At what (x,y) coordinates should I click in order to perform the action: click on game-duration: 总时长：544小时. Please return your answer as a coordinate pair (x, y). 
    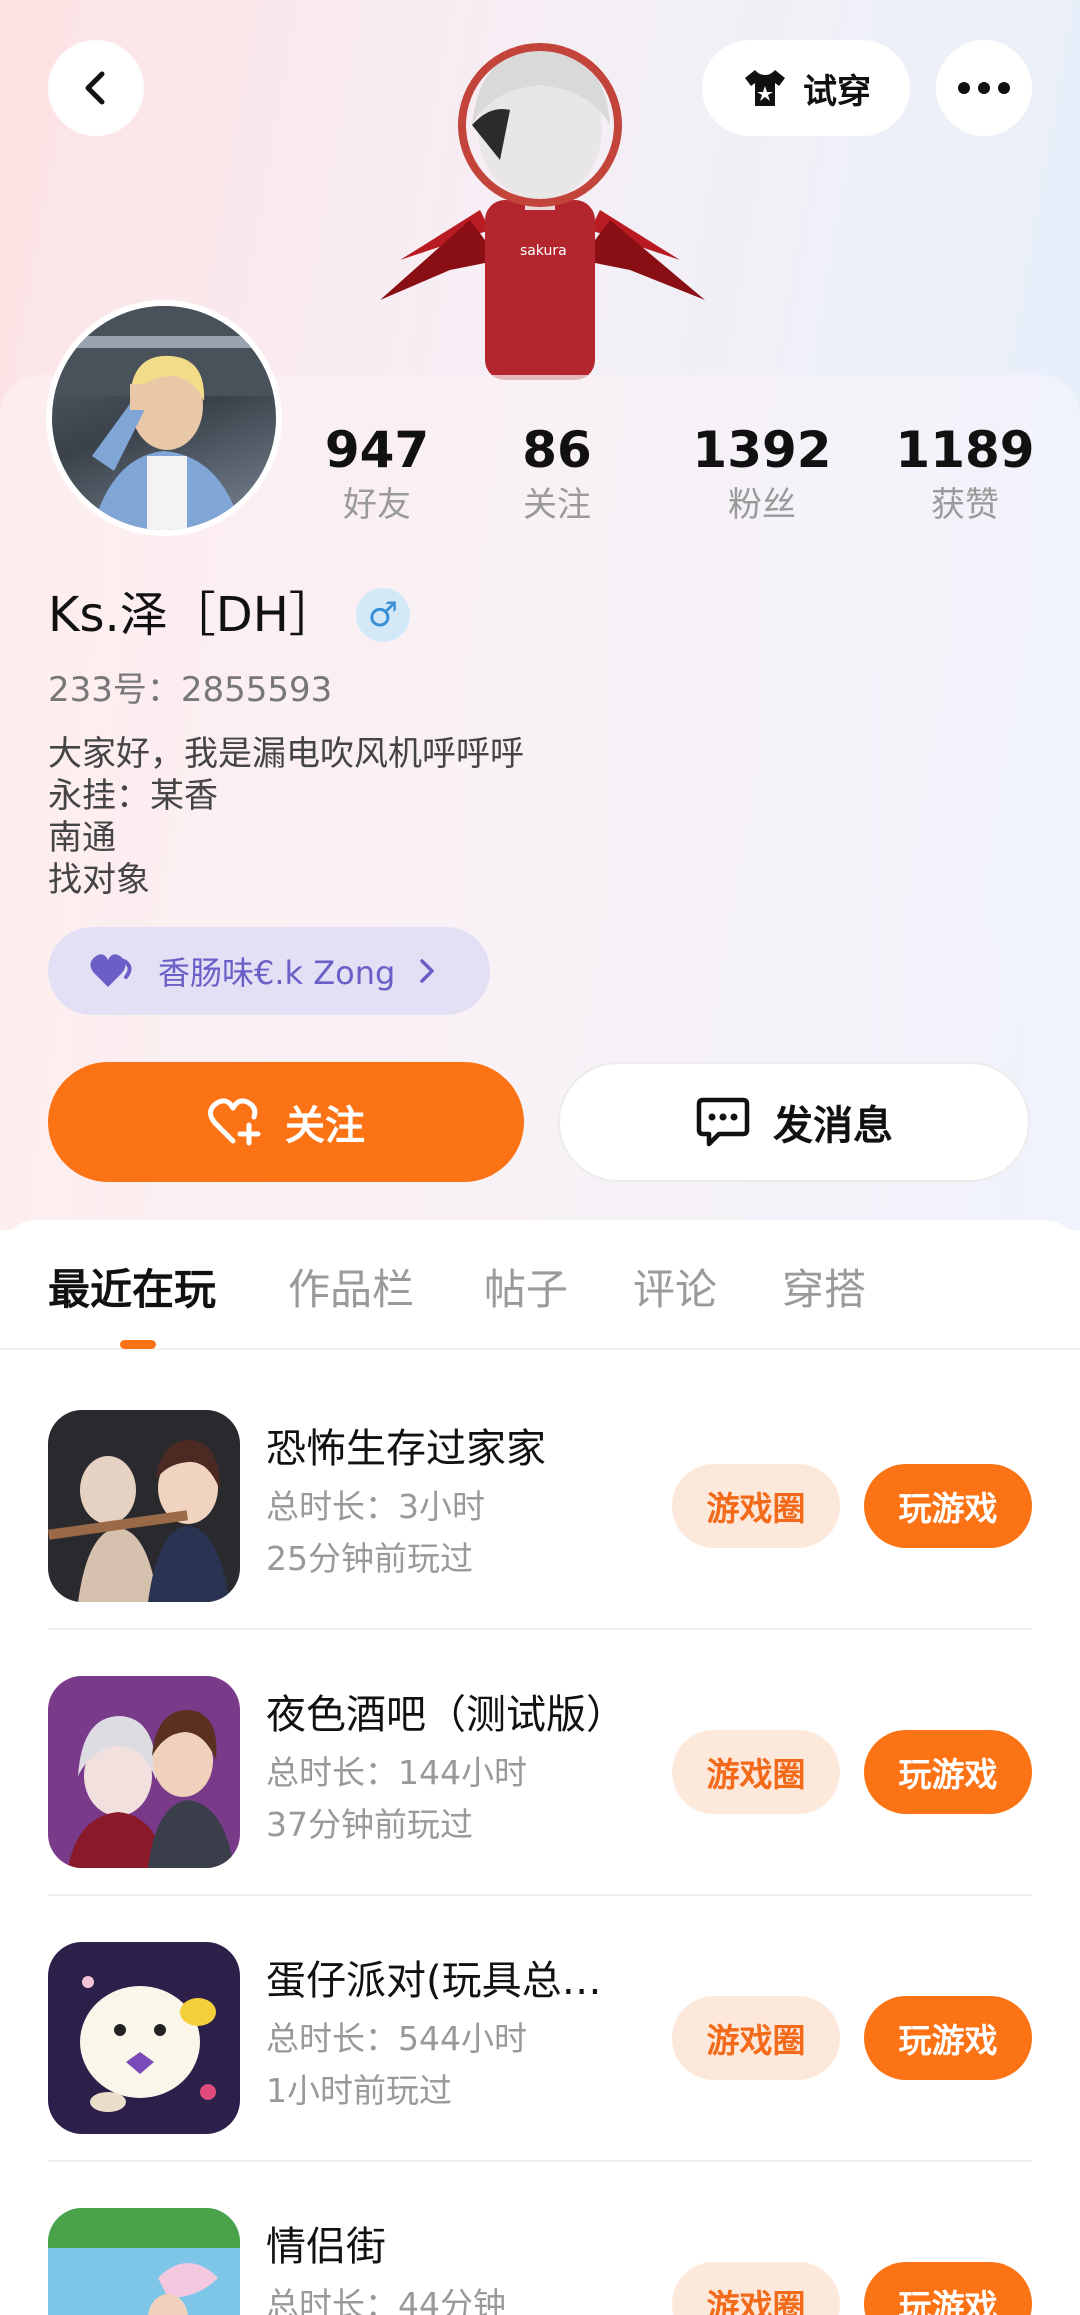
    Looking at the image, I should click on (396, 2038).